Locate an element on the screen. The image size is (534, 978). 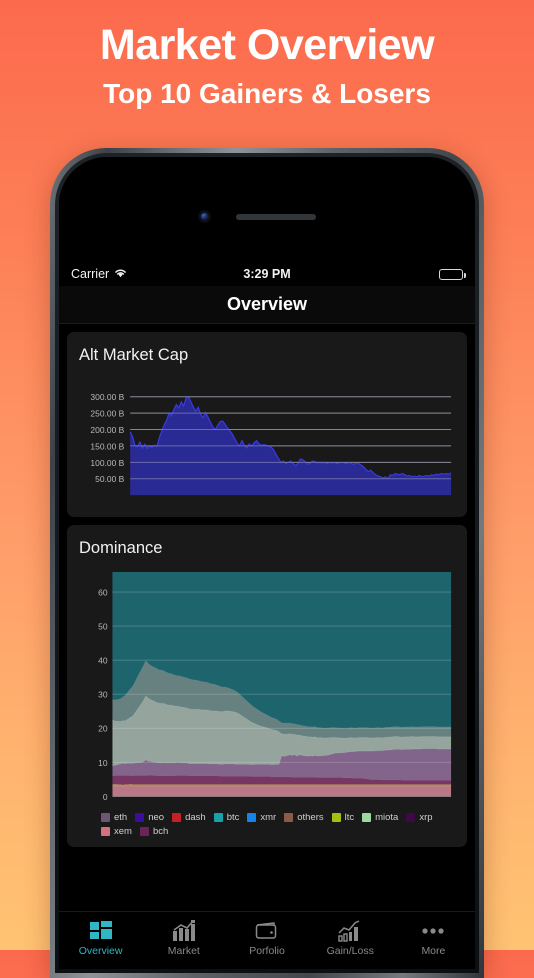
grid-icon is located at coordinates (101, 930).